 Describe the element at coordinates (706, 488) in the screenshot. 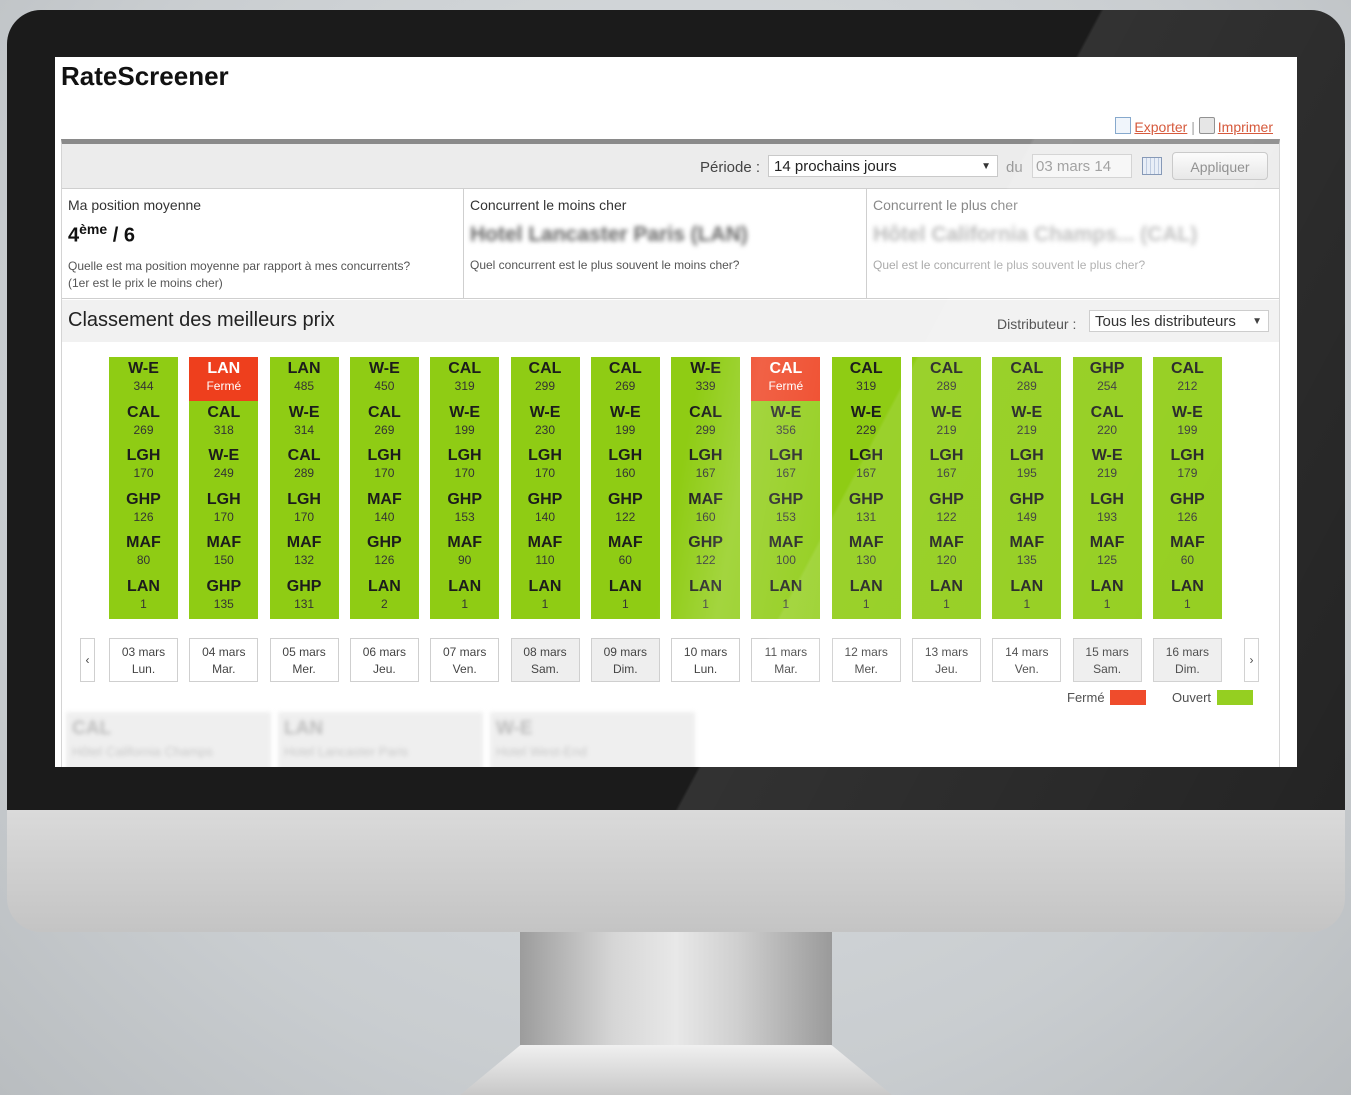

I see `ranking-column: W-E 339 CAL 299 LGH 167 MAF 160 GHP 122 LAN 1` at that location.